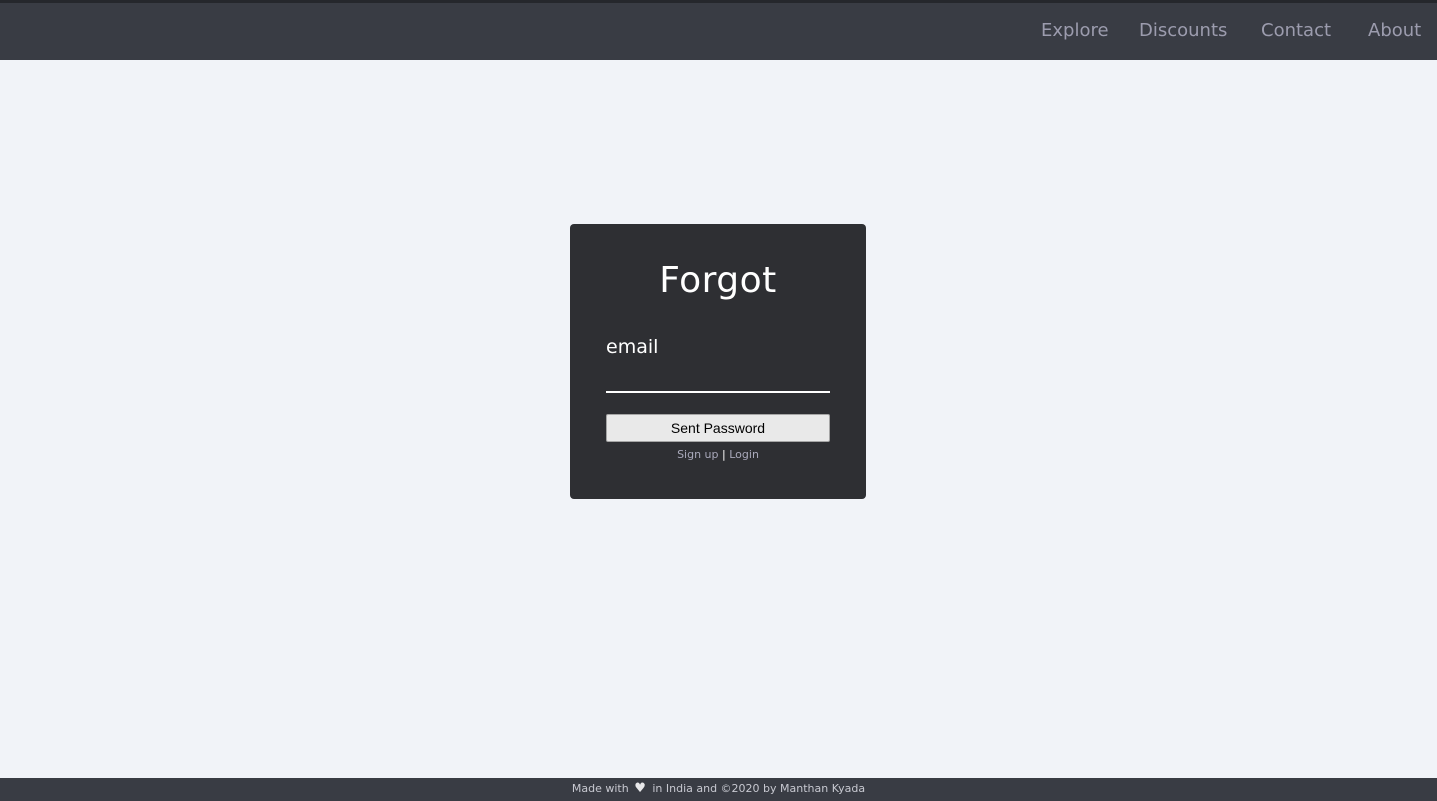 The height and width of the screenshot is (801, 1437). What do you see at coordinates (1183, 30) in the screenshot?
I see `nav-link-discounts: Discounts` at bounding box center [1183, 30].